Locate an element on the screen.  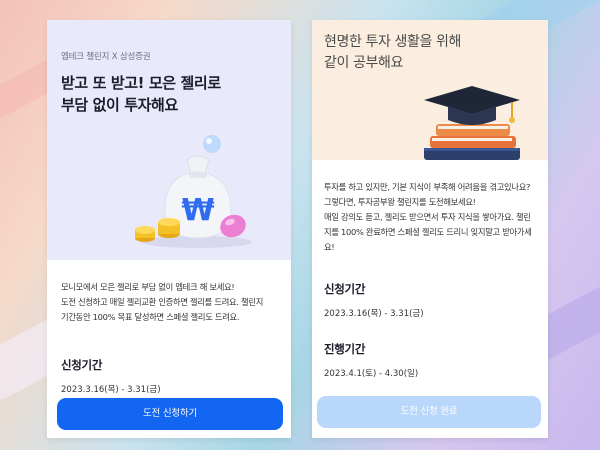
description-line: 도전 신청하고 매일 젤리교환 인증하면 젤리를 드려요. 챌린지 is located at coordinates (162, 302).